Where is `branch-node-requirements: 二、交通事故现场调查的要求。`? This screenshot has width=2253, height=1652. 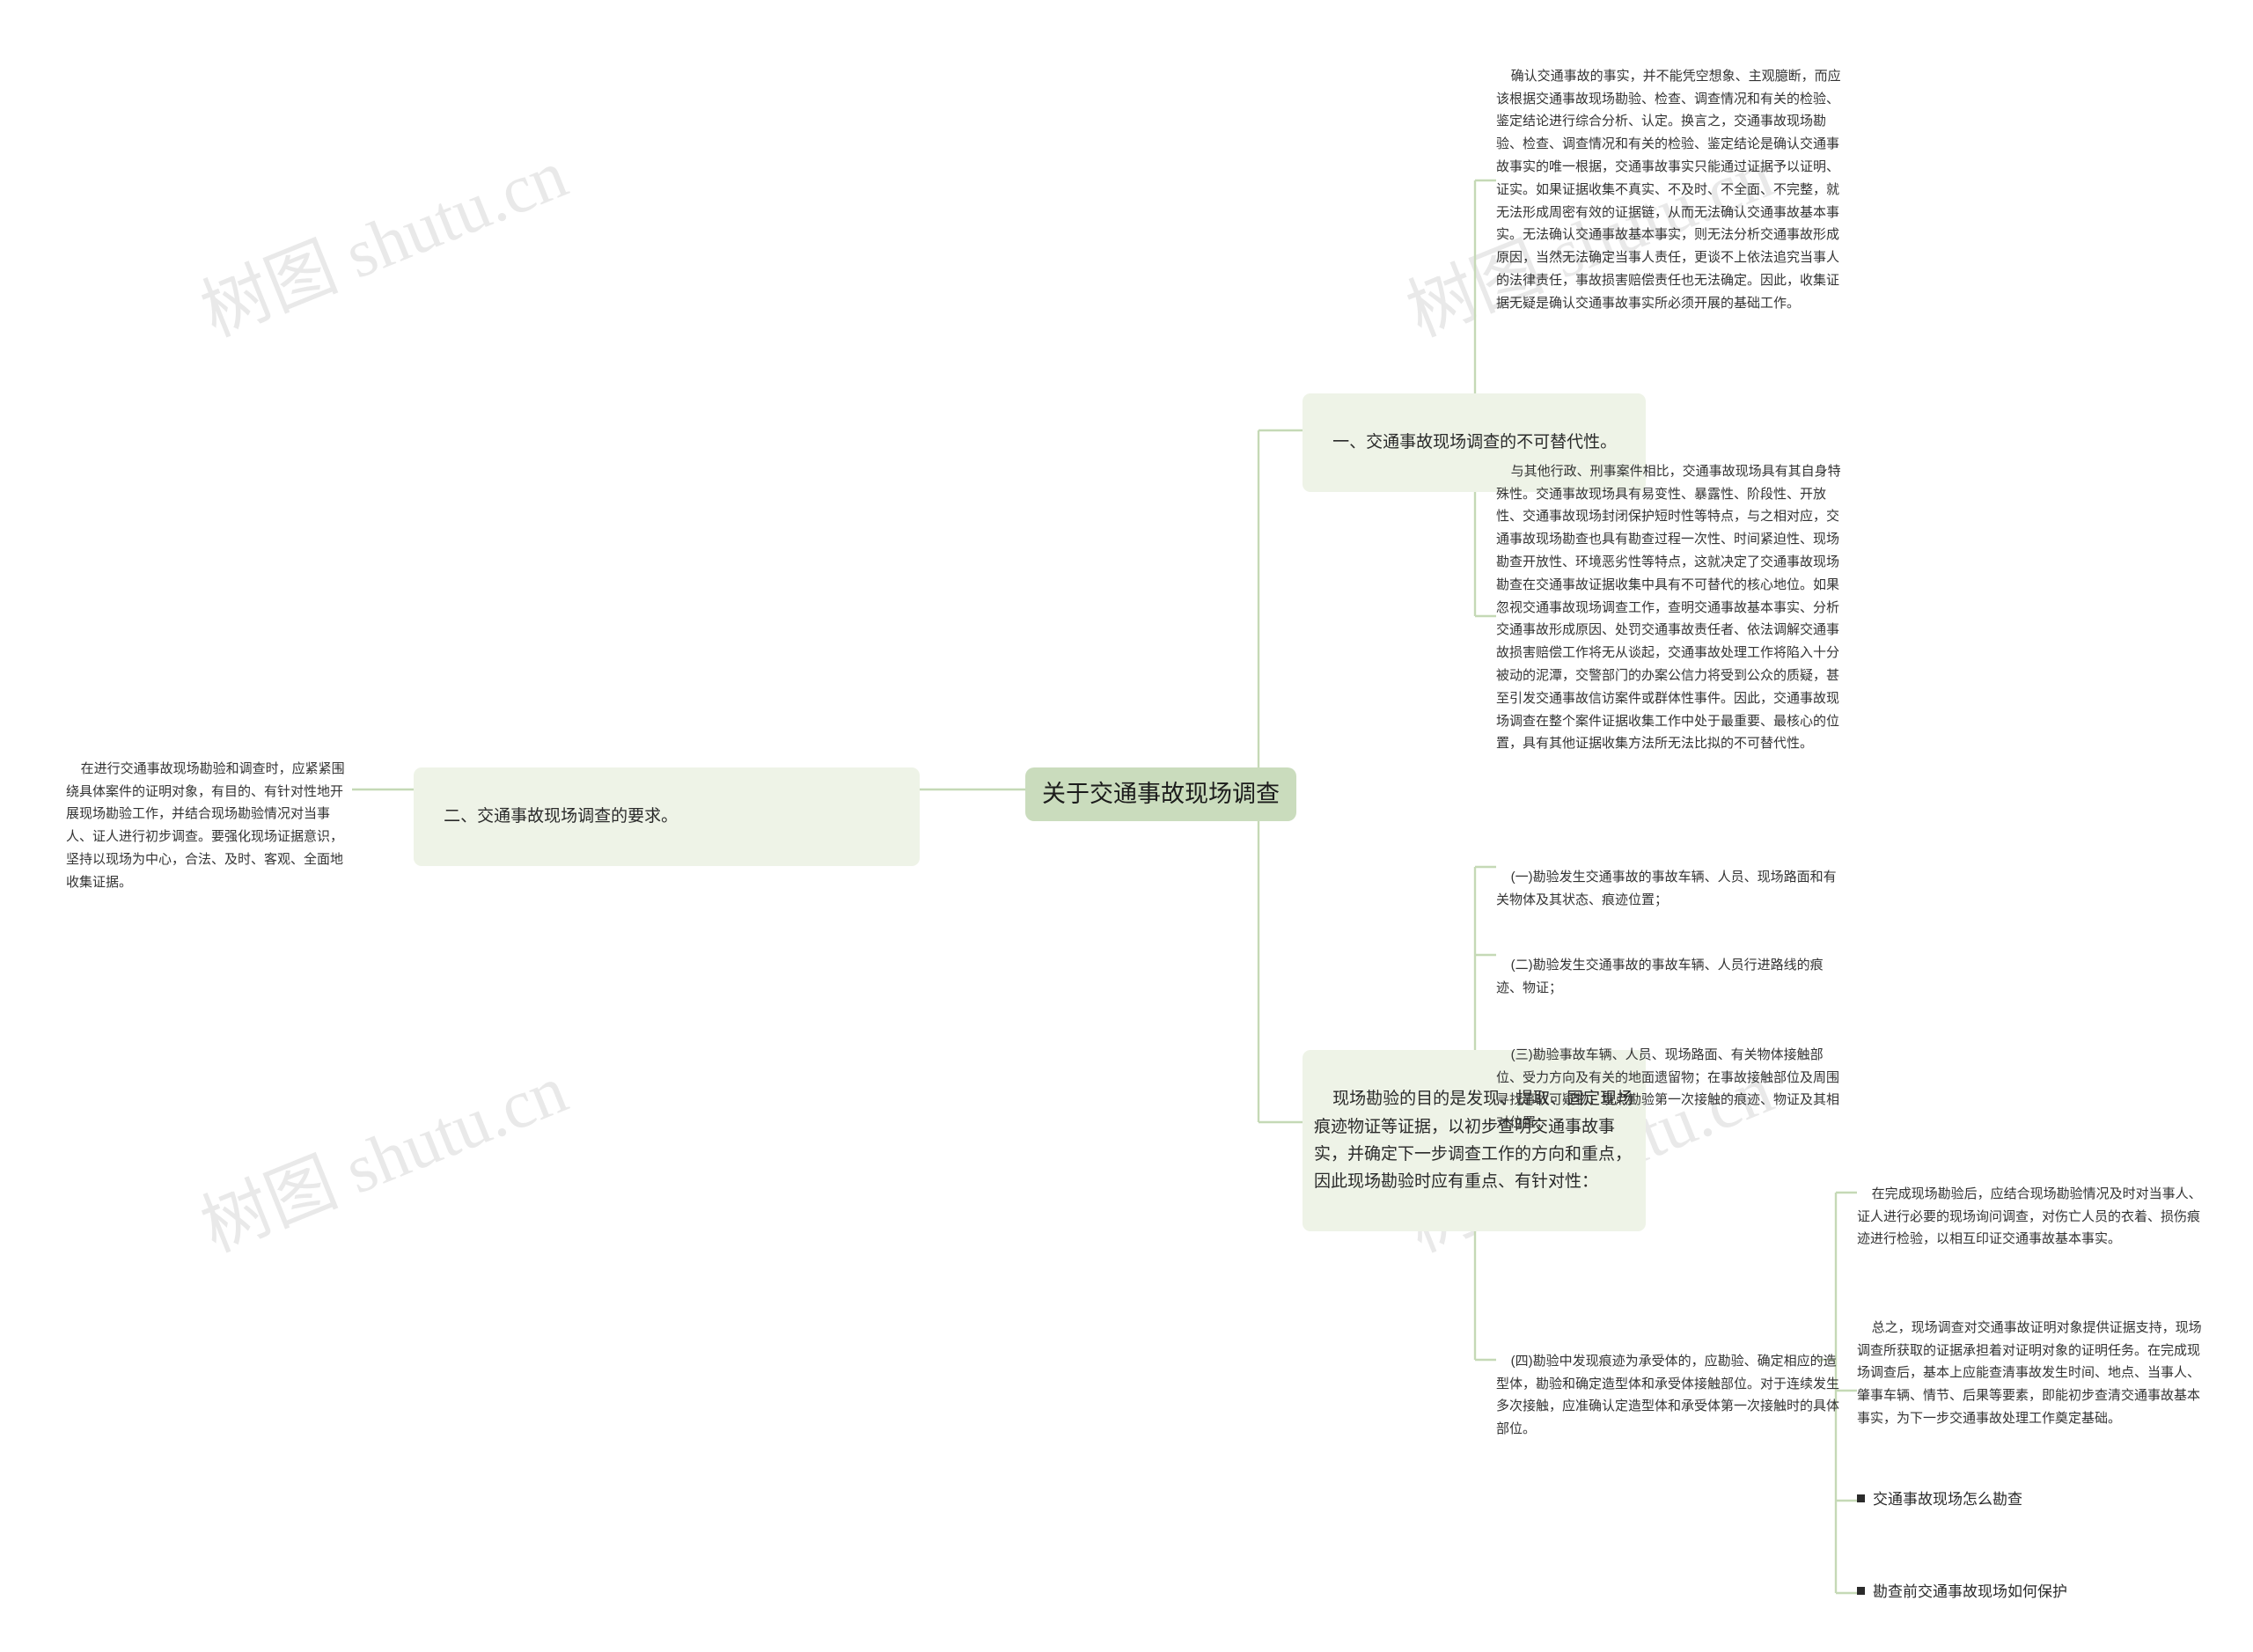 branch-node-requirements: 二、交通事故现场调查的要求。 is located at coordinates (667, 817).